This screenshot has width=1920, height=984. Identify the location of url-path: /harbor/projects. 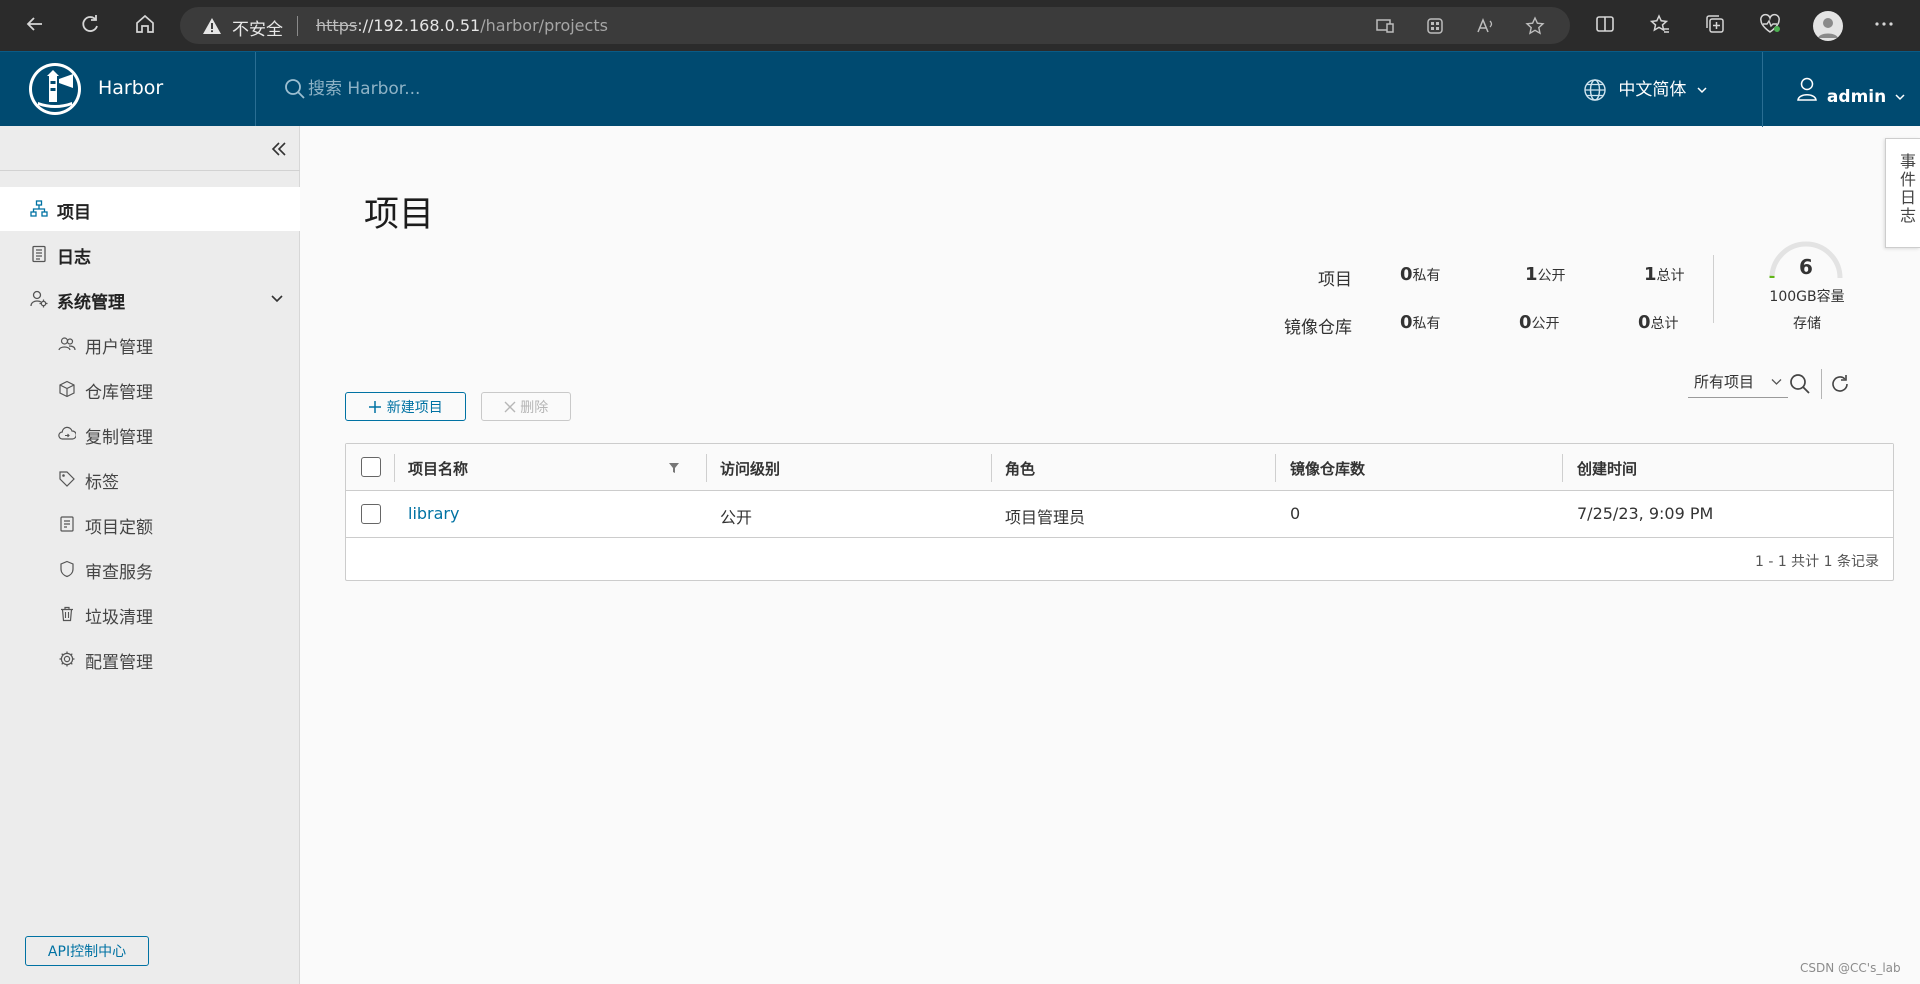
(544, 25).